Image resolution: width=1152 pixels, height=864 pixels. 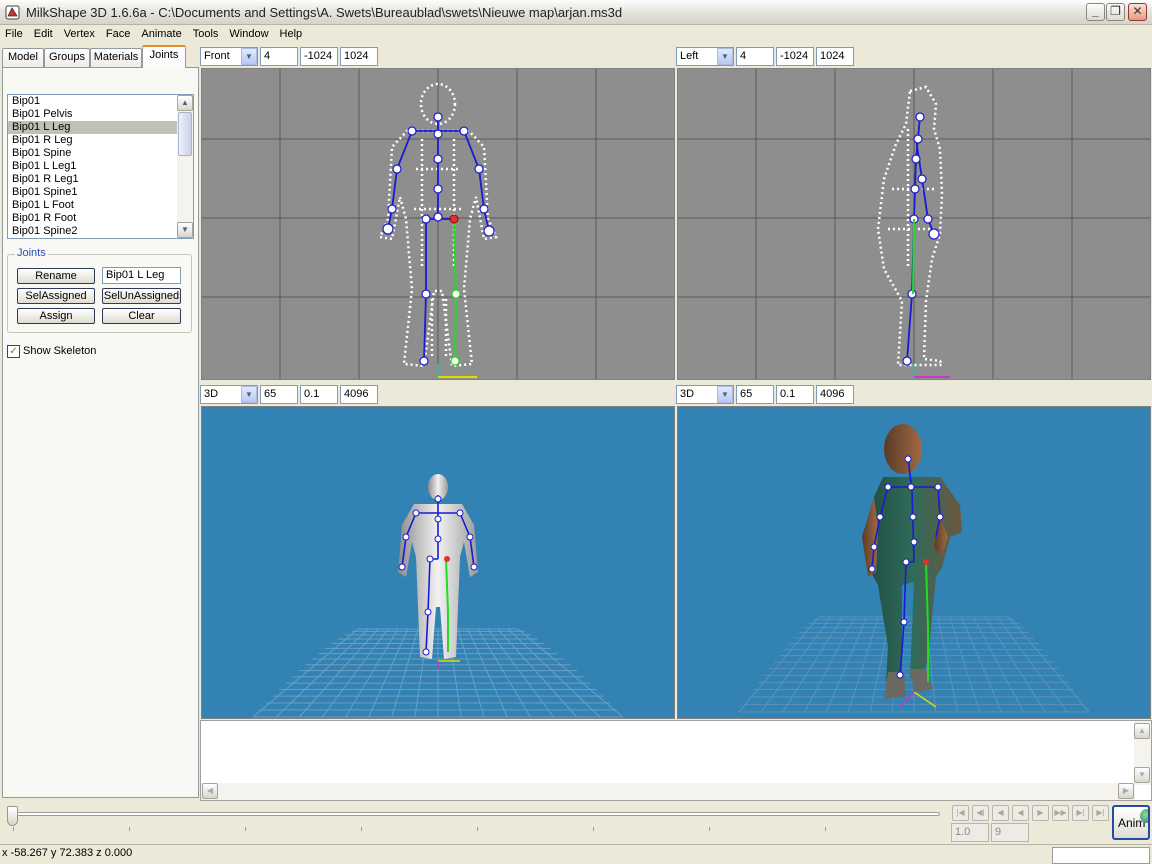 What do you see at coordinates (1020, 813) in the screenshot?
I see `play-back-icon: ◀` at bounding box center [1020, 813].